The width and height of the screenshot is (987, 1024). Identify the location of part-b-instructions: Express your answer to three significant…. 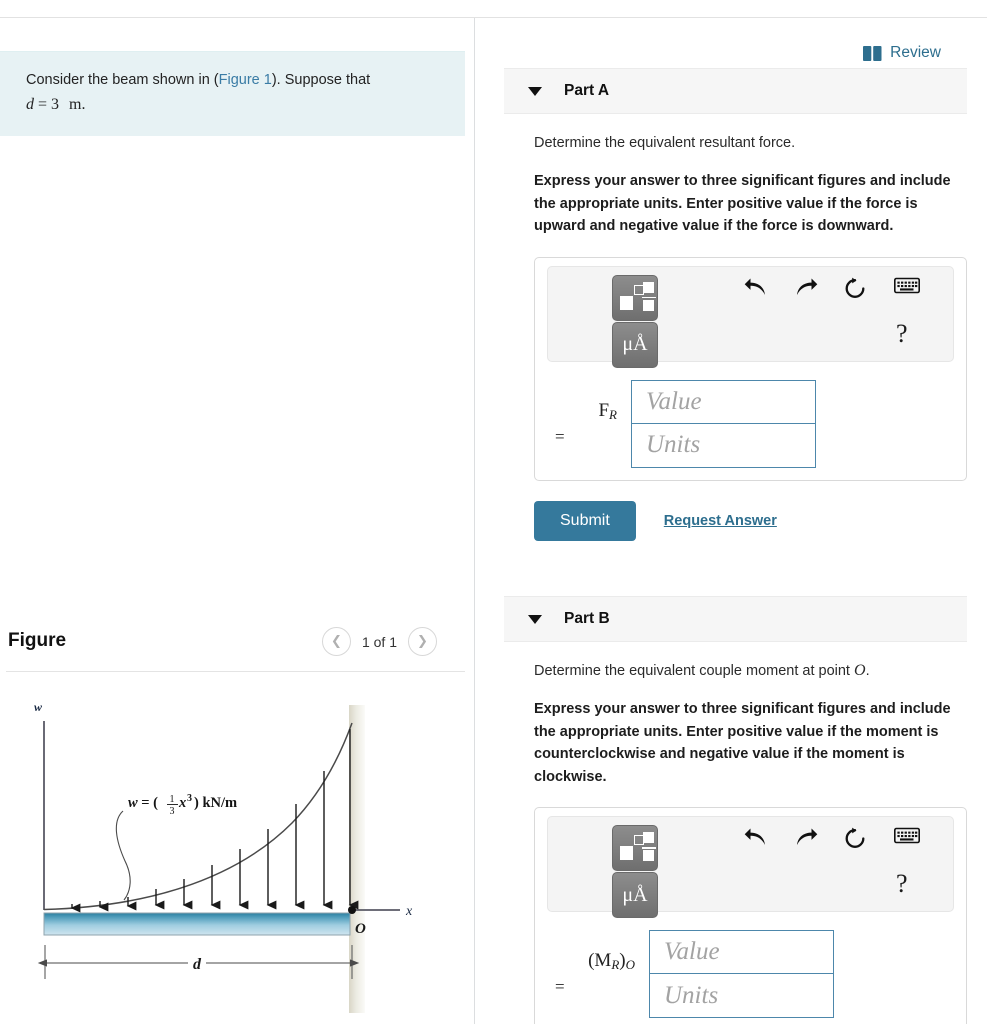
(742, 743).